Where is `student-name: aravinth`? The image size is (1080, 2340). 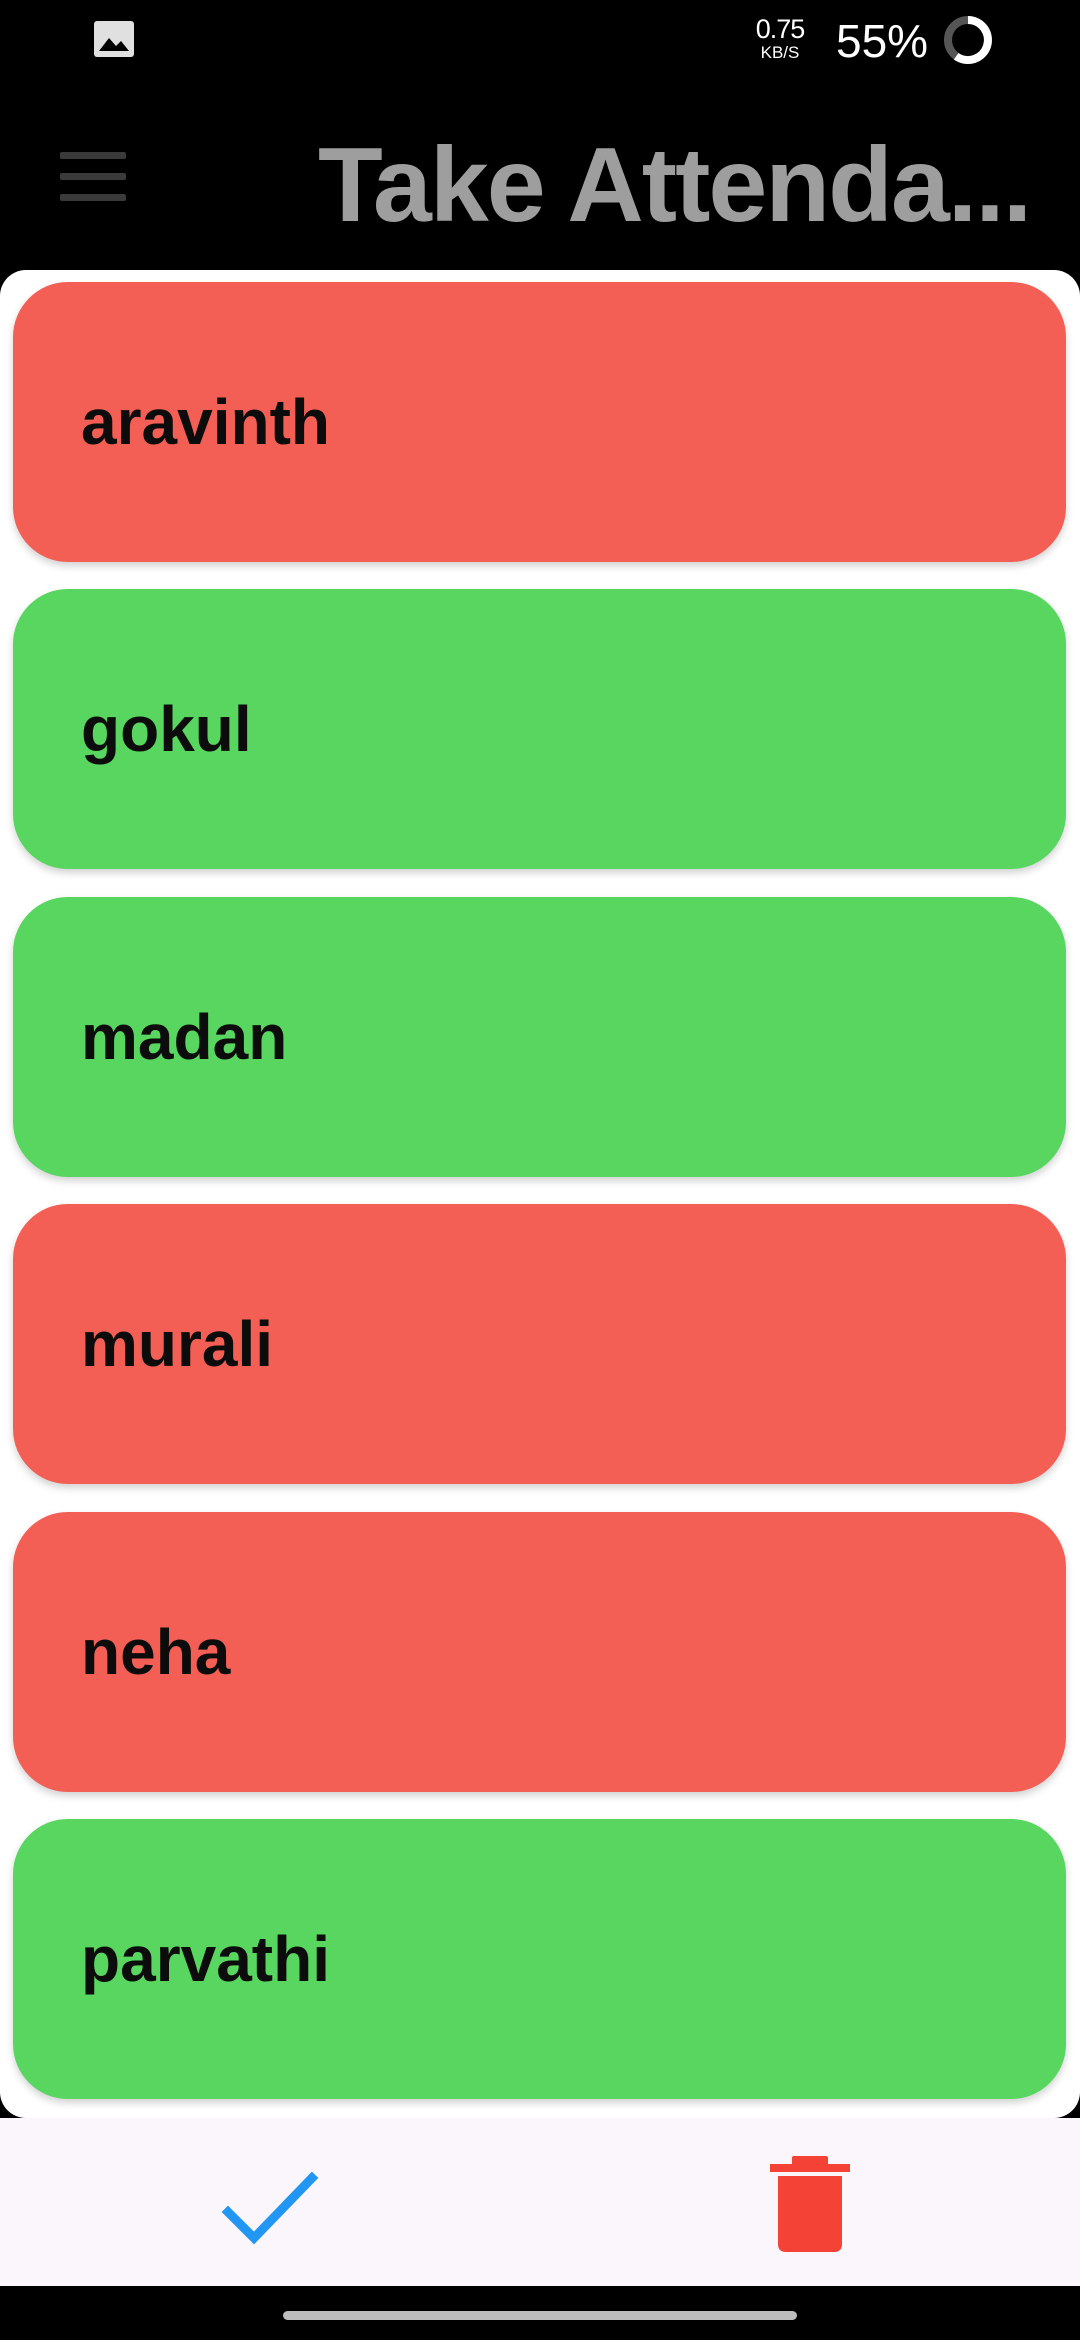 student-name: aravinth is located at coordinates (205, 422).